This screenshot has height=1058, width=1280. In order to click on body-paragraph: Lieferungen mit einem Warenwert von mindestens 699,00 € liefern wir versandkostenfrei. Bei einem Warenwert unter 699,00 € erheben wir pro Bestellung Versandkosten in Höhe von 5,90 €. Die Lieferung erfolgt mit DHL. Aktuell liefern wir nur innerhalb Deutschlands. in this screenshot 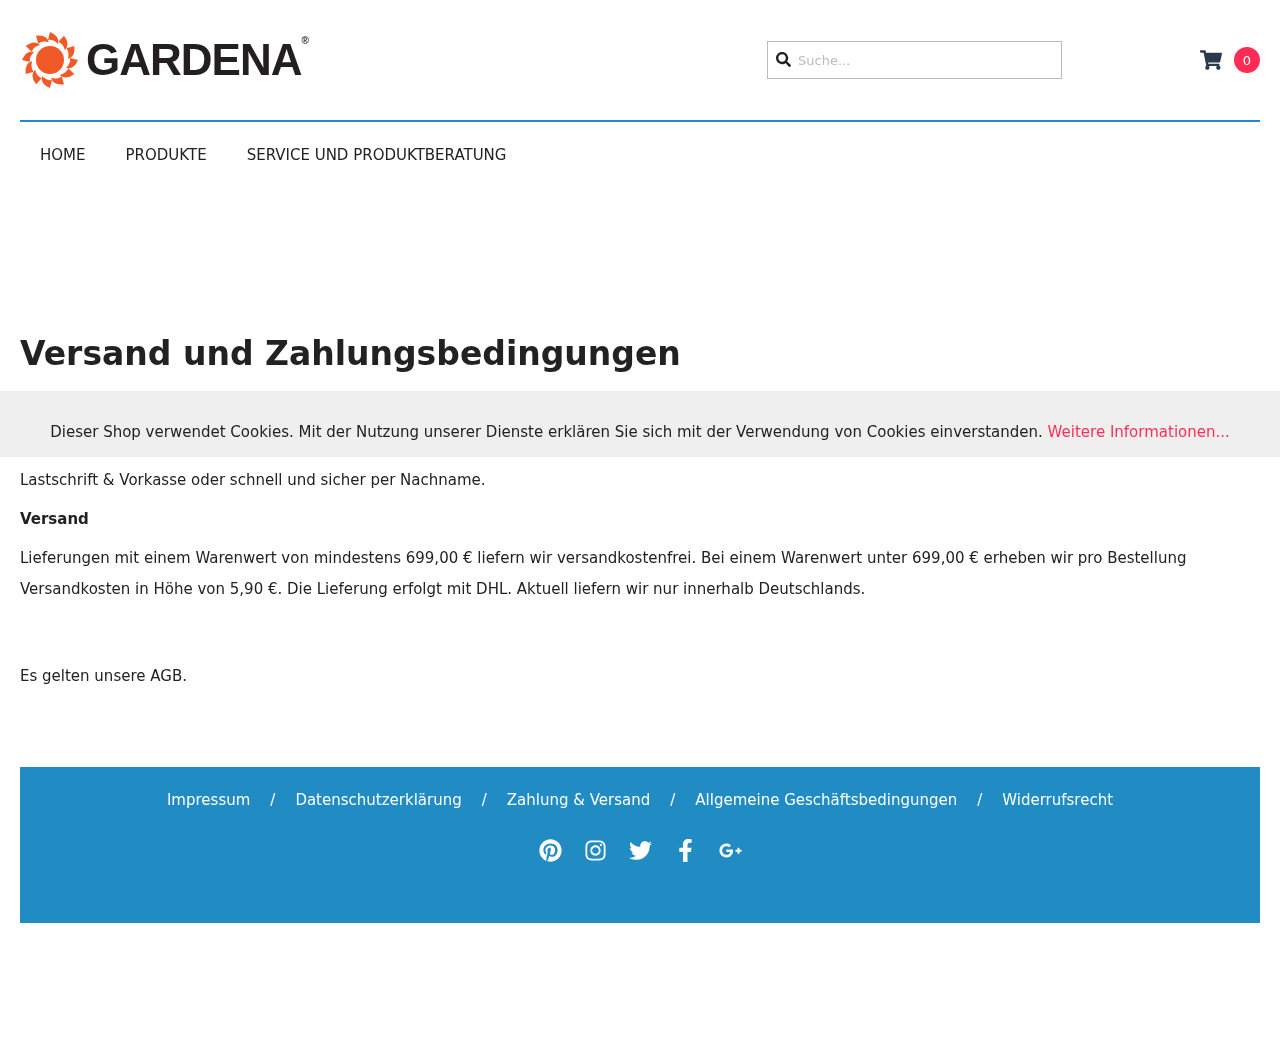, I will do `click(604, 574)`.